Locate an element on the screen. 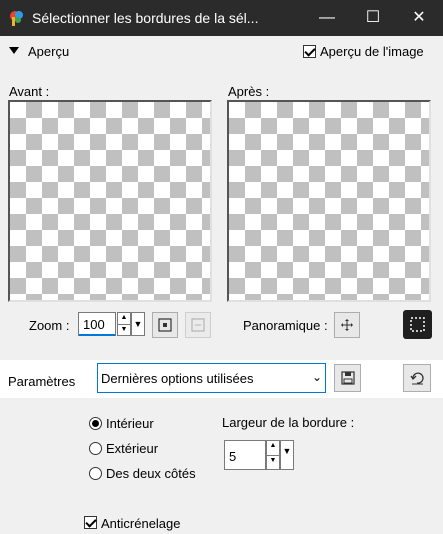  preview-section-label: Aperçu is located at coordinates (49, 51).